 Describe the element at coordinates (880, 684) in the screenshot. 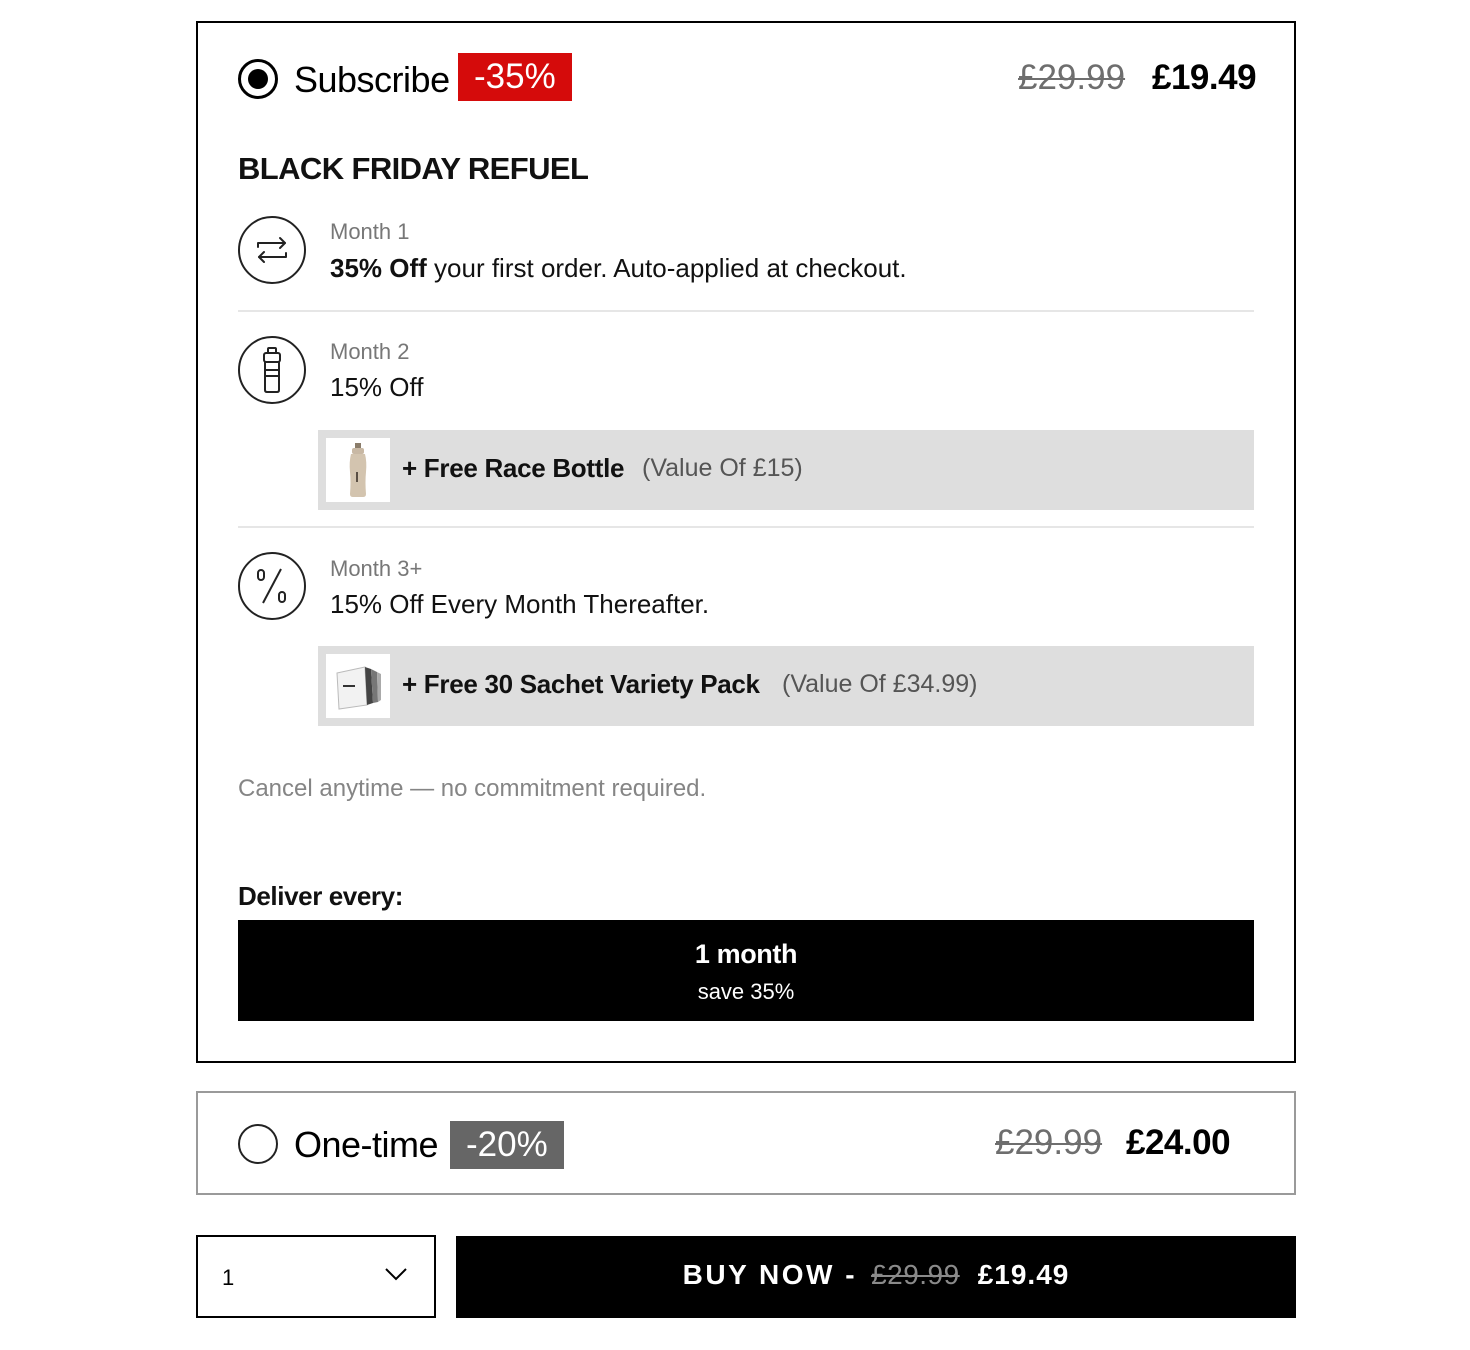

I see `gift-sachet-pack-value: (Value Of £34.99)` at that location.